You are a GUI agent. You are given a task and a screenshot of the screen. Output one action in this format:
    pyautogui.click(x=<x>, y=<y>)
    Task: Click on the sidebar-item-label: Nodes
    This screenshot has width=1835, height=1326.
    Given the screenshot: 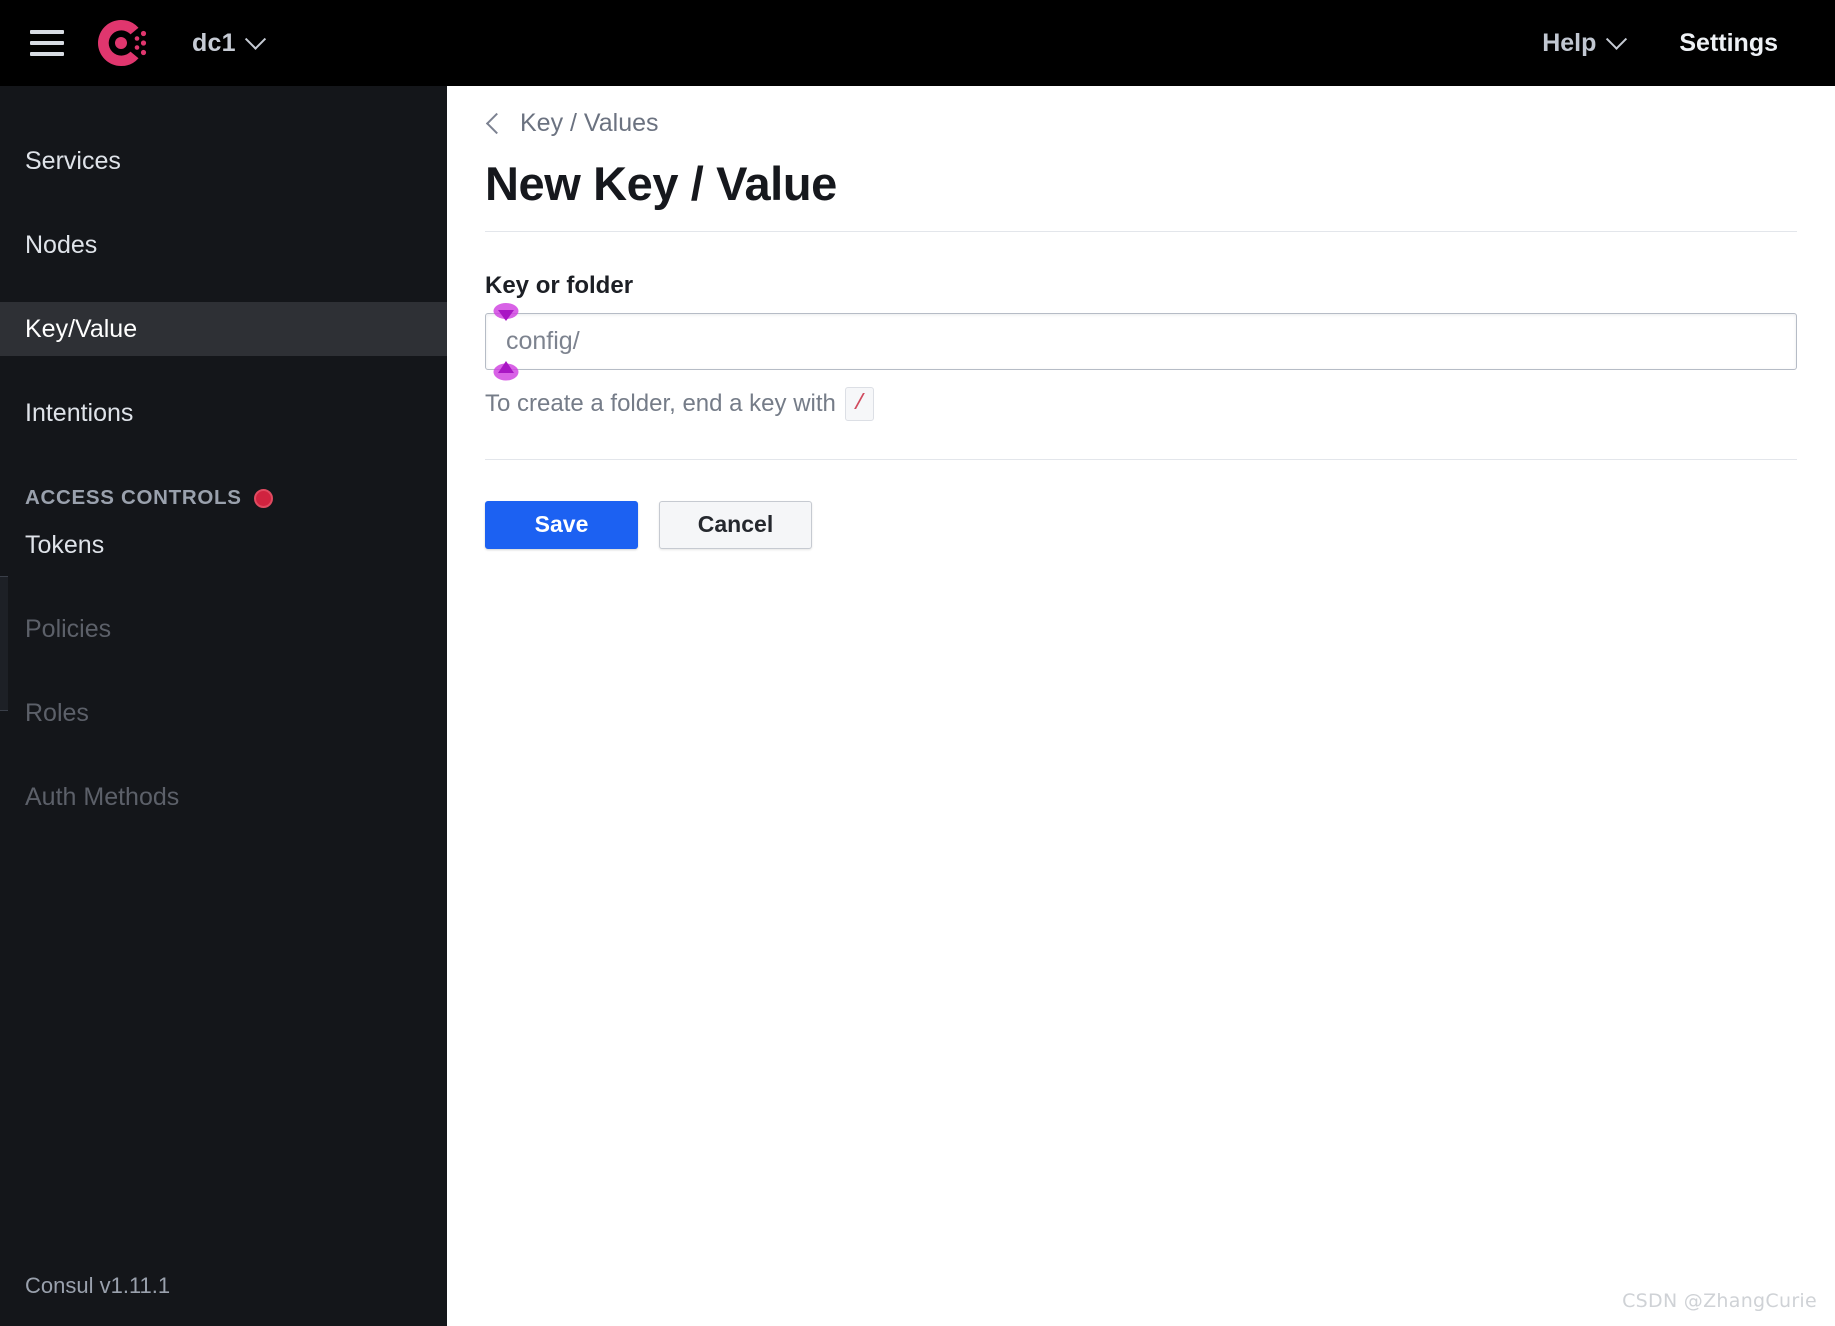 What is the action you would take?
    pyautogui.click(x=61, y=244)
    